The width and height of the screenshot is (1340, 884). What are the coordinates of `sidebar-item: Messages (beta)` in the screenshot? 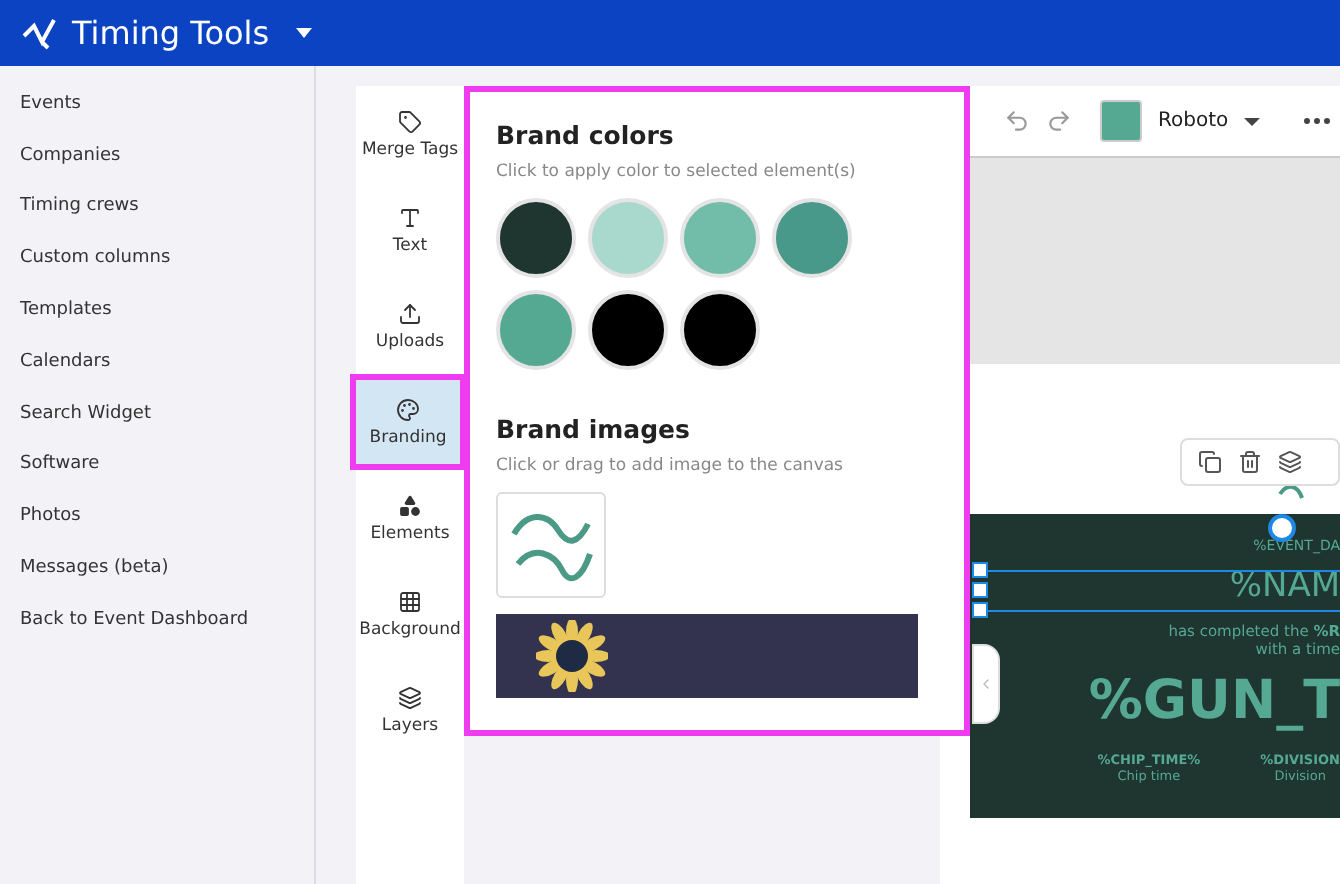 It's located at (157, 568).